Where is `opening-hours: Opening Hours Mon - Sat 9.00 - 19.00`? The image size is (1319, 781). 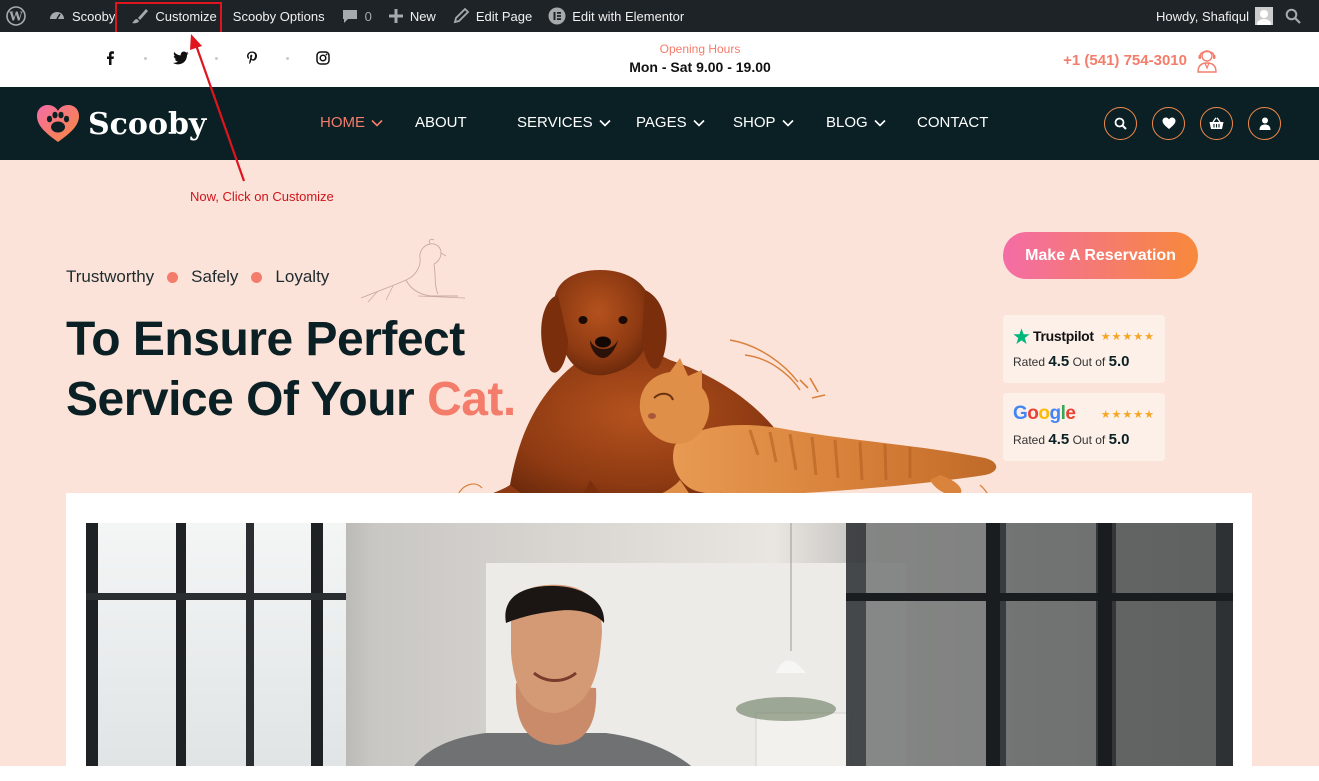 opening-hours: Opening Hours Mon - Sat 9.00 - 19.00 is located at coordinates (700, 58).